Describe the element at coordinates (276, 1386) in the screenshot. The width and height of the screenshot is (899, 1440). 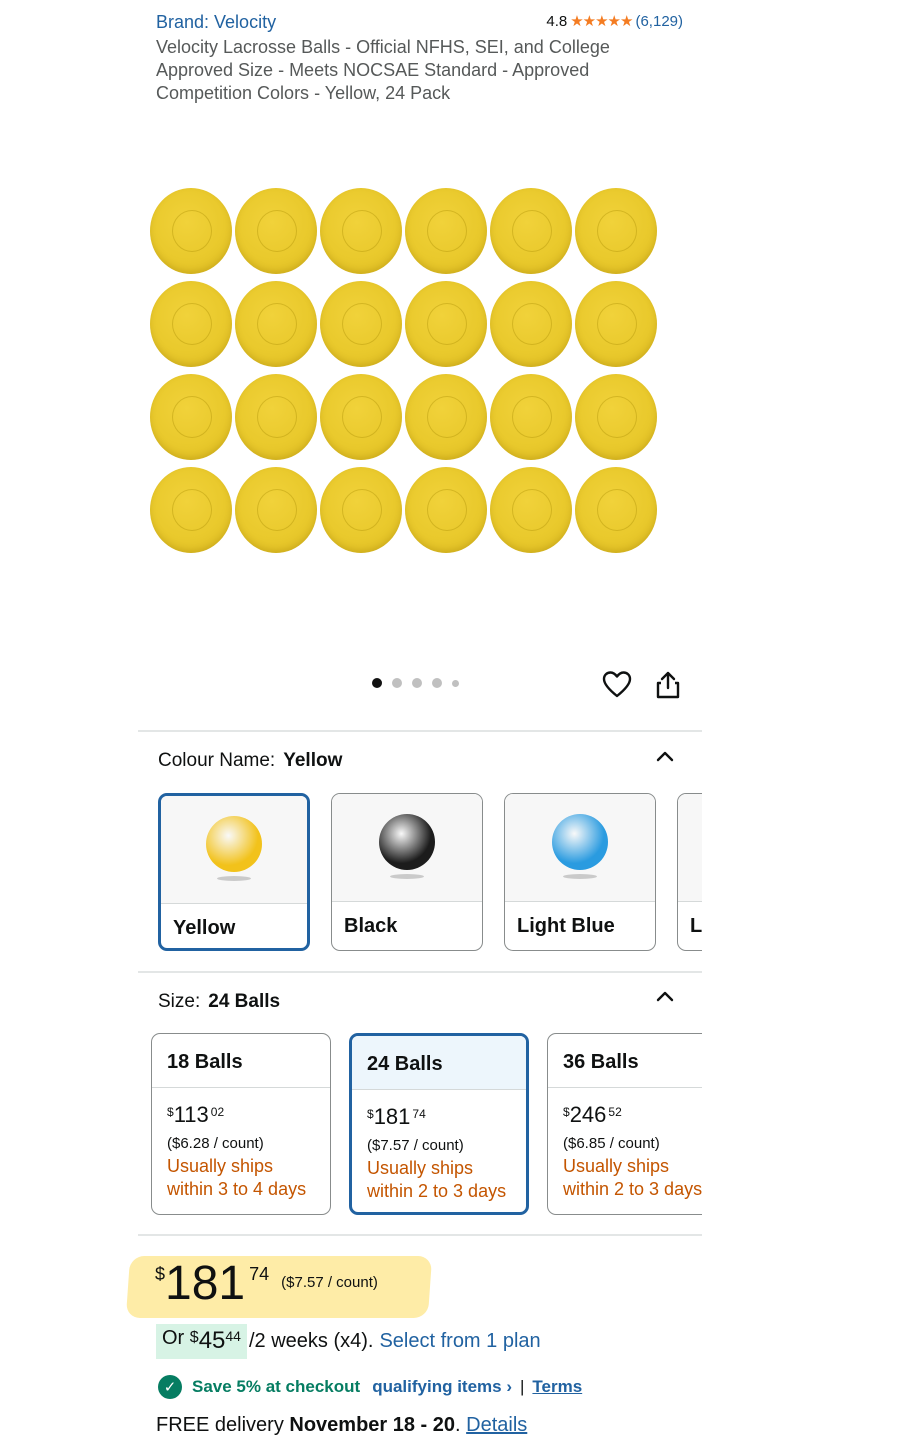
I see `savings-text: Save 5% at checkout` at that location.